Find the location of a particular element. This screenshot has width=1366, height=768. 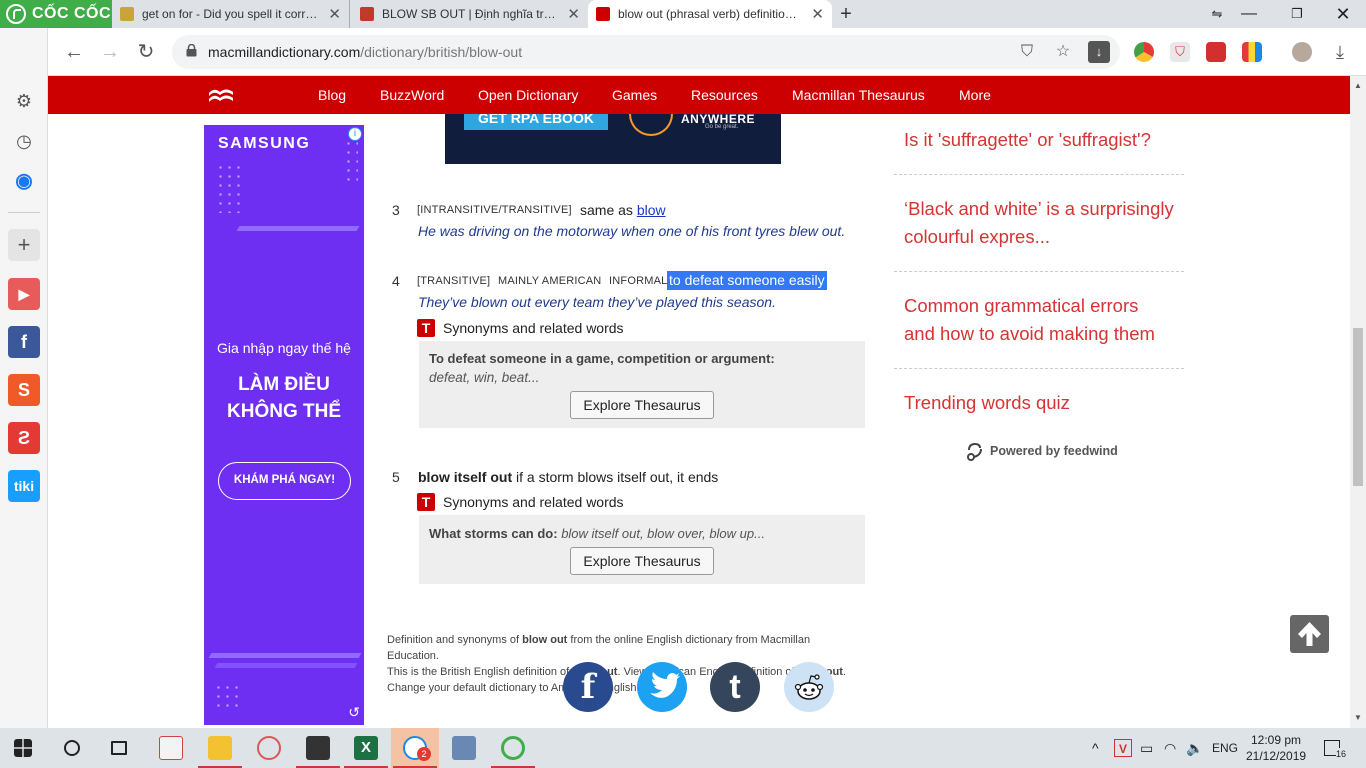

taskbar-app-snipping is located at coordinates (171, 748).